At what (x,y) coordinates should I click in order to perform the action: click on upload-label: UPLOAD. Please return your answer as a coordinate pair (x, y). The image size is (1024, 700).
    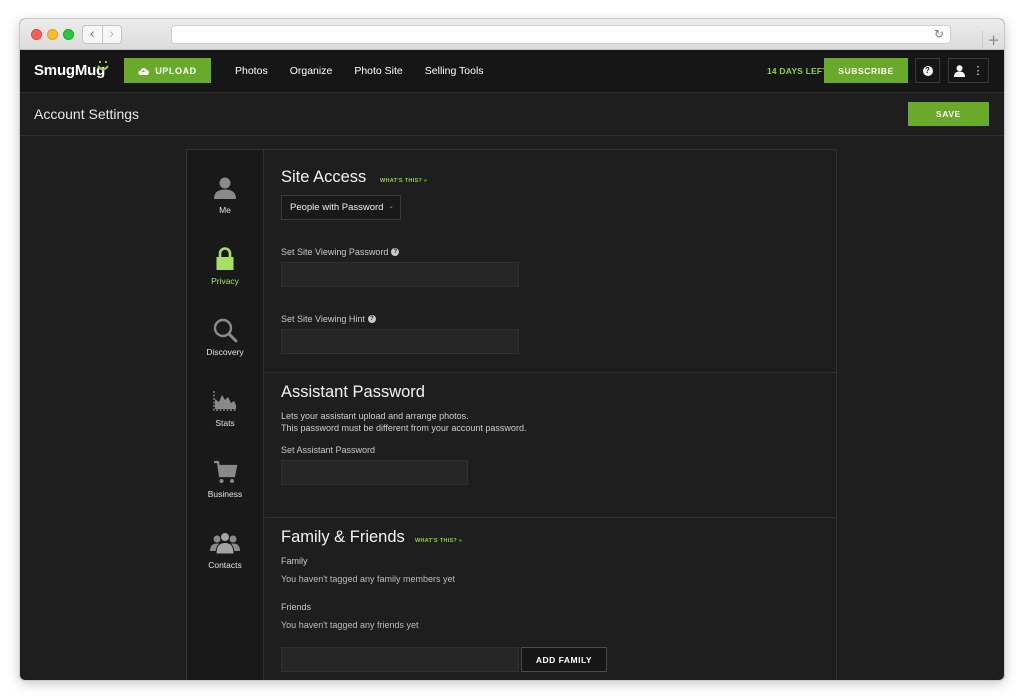
    Looking at the image, I should click on (176, 70).